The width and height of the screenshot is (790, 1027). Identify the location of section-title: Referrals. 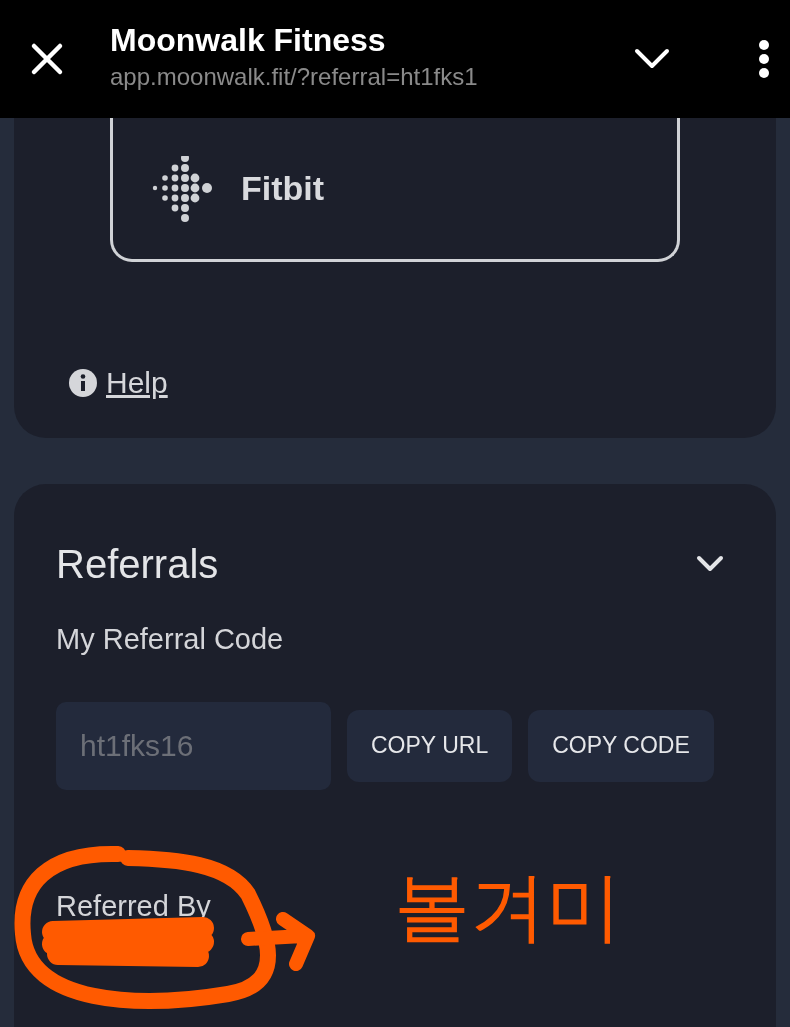
(137, 564).